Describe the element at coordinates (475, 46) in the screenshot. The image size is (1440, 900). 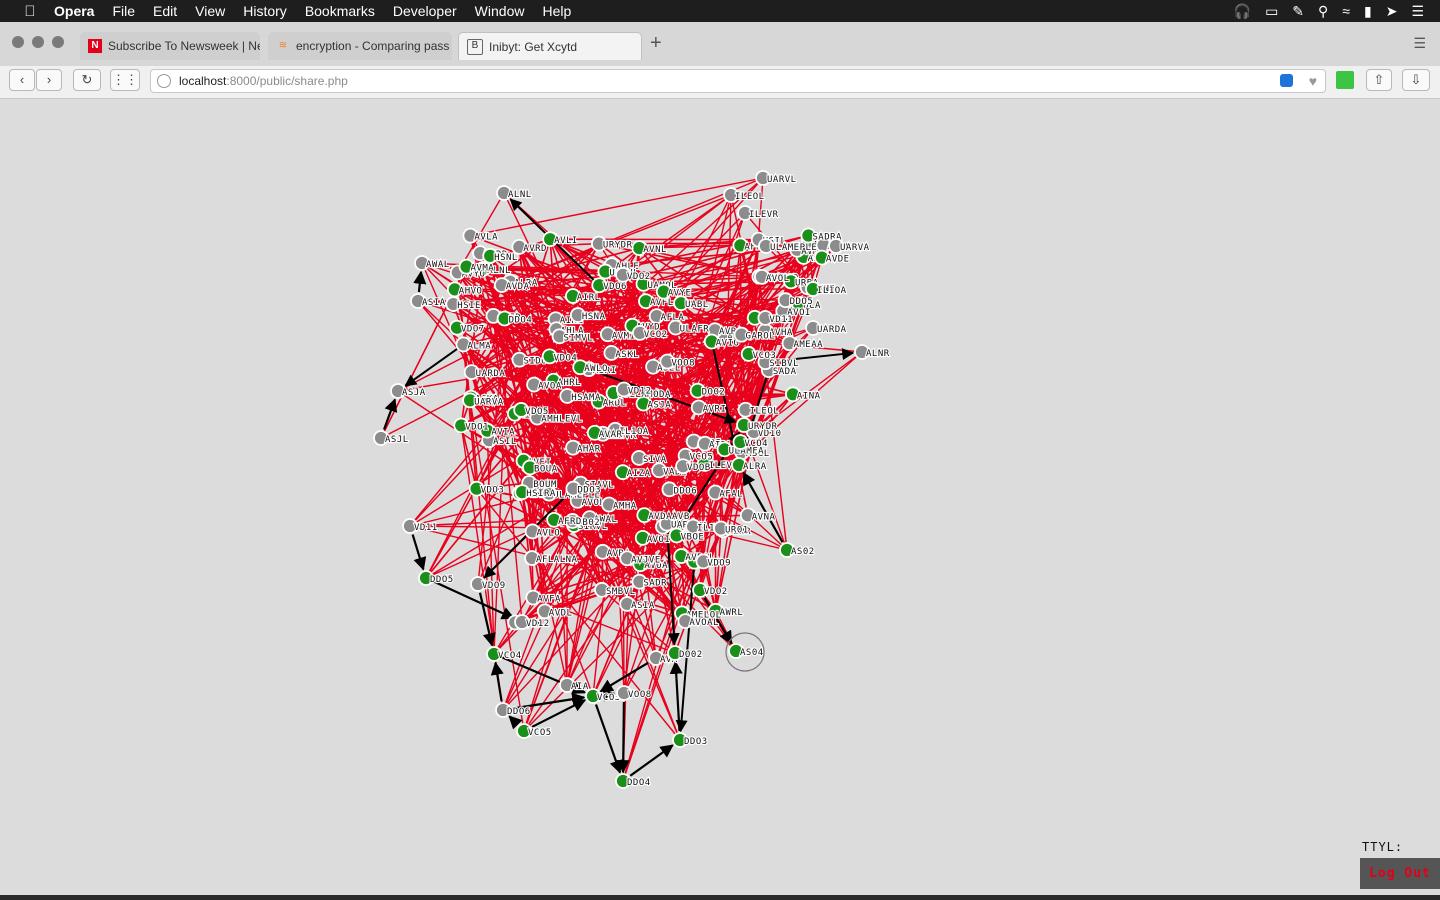
I see `inibyt-favicon-icon: B` at that location.